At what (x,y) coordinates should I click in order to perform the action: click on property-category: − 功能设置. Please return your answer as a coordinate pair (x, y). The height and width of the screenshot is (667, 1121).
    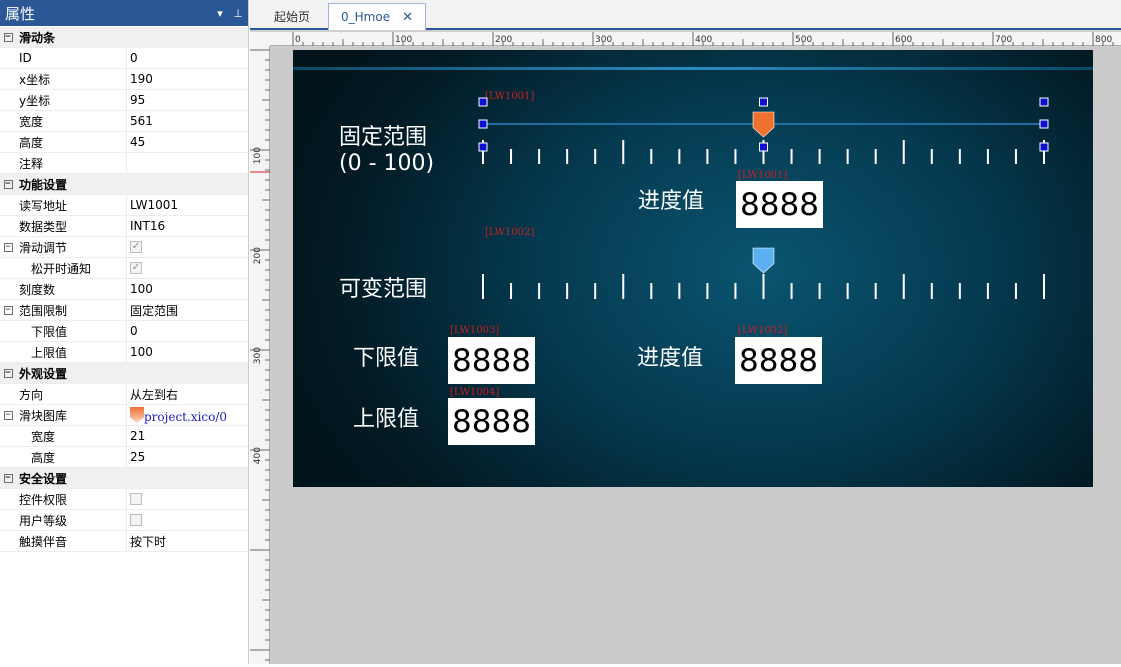
    Looking at the image, I should click on (124, 184).